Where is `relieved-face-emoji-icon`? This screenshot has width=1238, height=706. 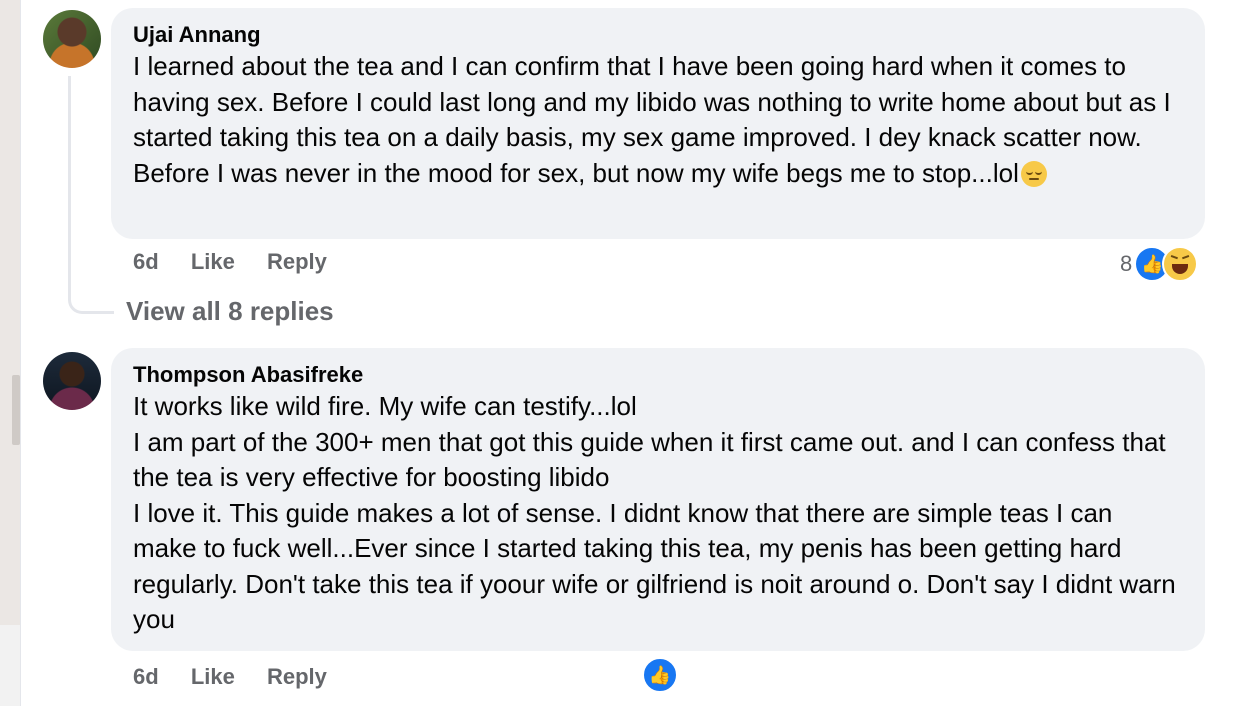
relieved-face-emoji-icon is located at coordinates (1033, 173).